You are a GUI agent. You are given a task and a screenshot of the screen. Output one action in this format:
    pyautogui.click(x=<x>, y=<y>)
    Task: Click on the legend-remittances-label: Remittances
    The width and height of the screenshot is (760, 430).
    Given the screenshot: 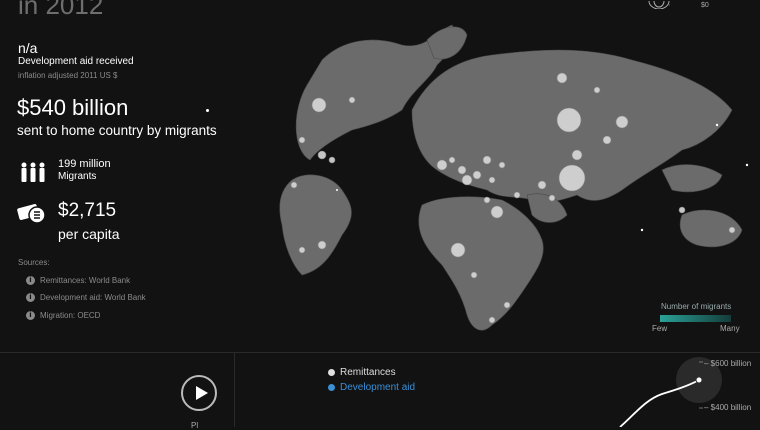 What is the action you would take?
    pyautogui.click(x=368, y=372)
    